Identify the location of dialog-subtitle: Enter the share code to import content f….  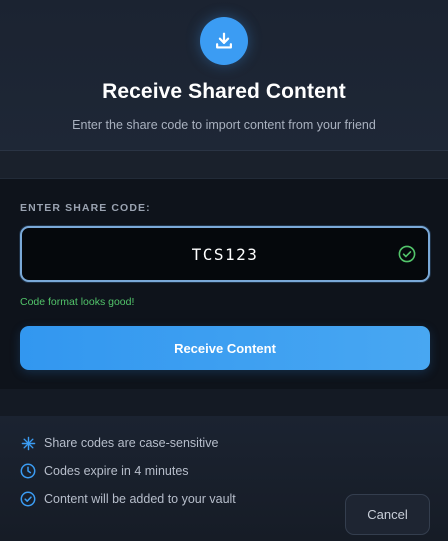
(224, 125).